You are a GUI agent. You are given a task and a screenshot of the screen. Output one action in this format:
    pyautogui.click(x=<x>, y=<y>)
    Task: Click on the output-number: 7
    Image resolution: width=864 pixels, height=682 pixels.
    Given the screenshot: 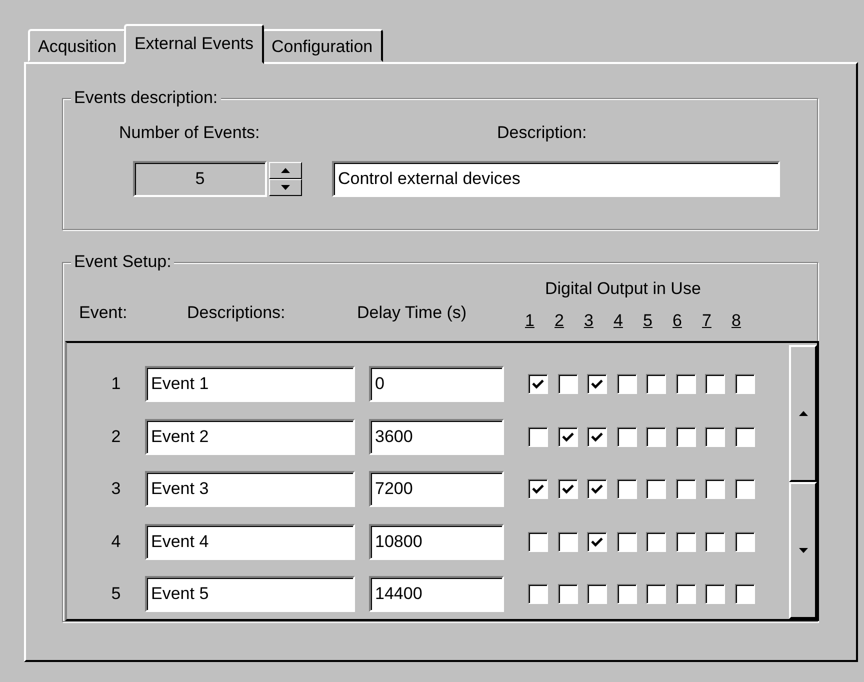 What is the action you would take?
    pyautogui.click(x=707, y=321)
    